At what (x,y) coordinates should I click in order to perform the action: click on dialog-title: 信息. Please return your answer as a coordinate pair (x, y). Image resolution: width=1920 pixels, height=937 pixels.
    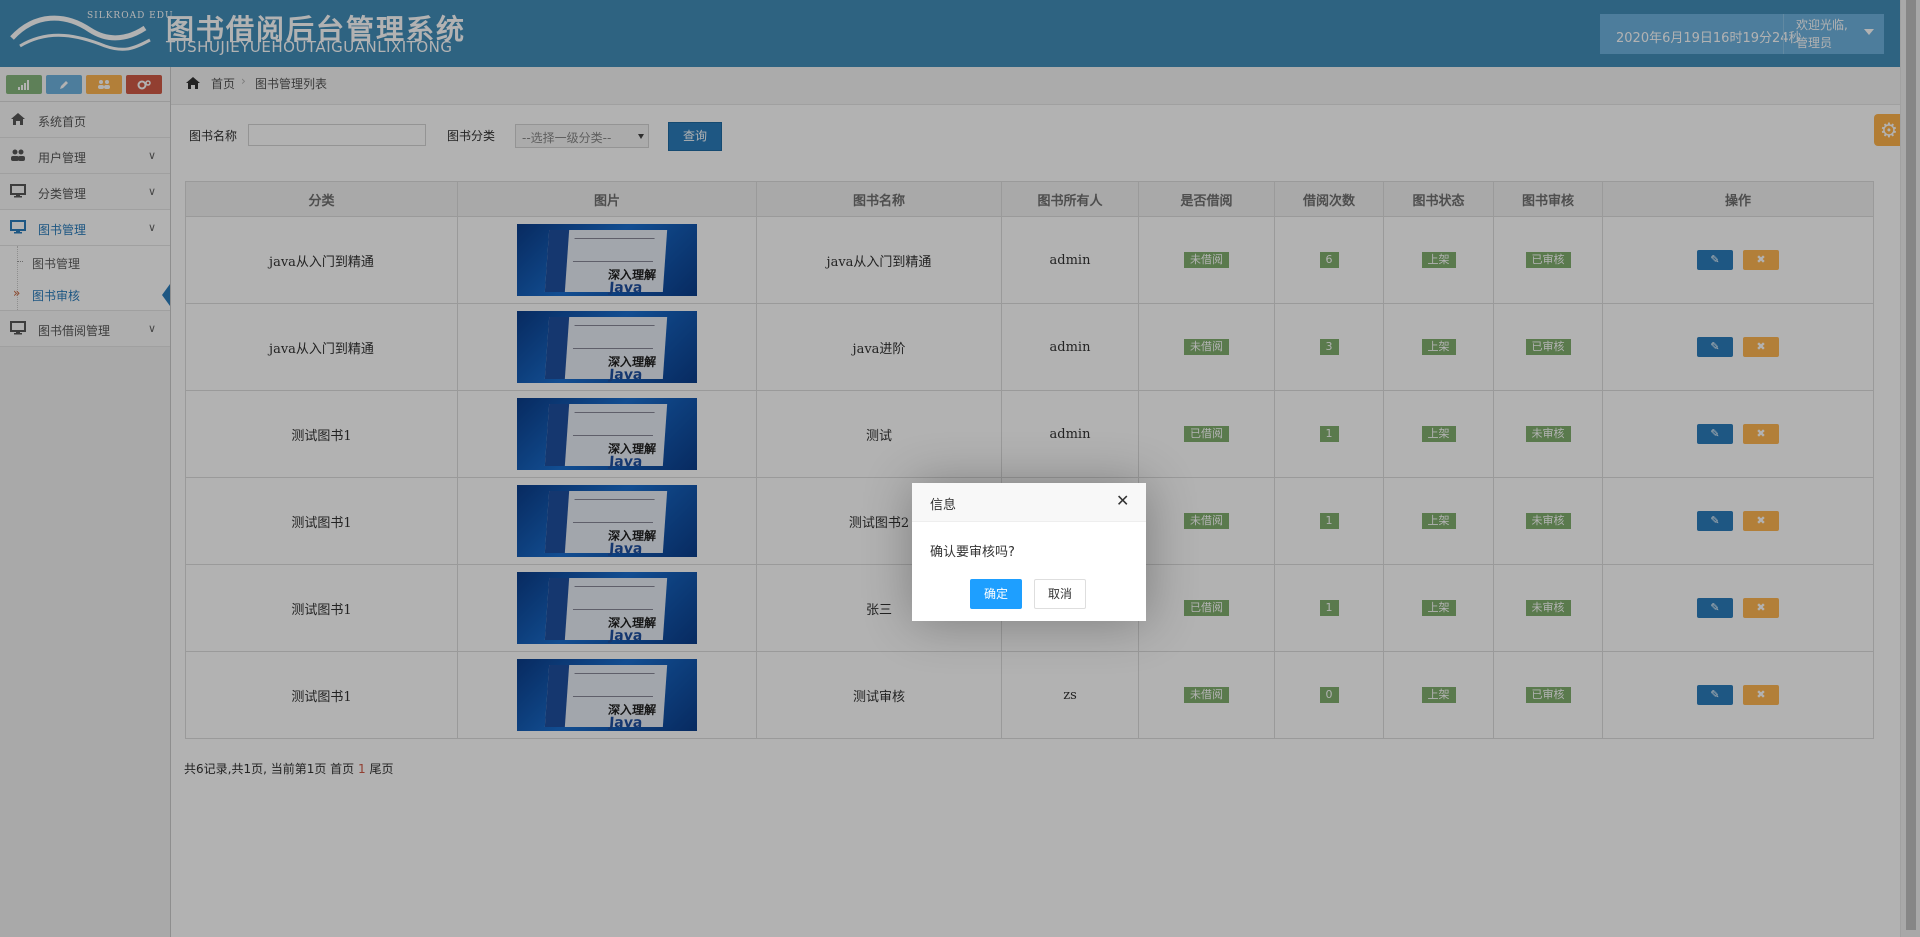
    Looking at the image, I should click on (943, 505).